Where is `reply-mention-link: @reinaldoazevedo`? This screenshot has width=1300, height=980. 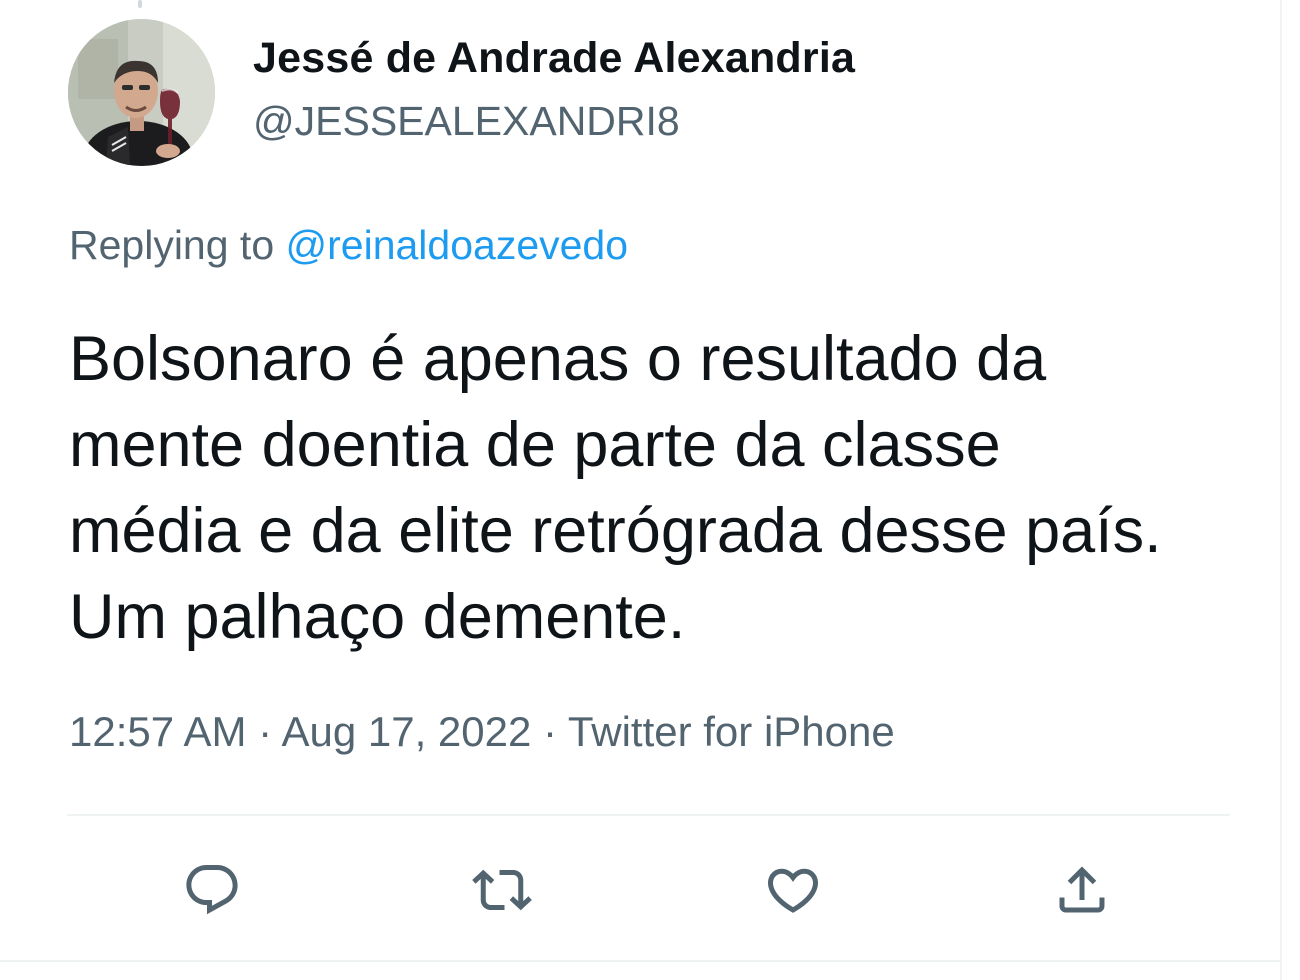 reply-mention-link: @reinaldoazevedo is located at coordinates (457, 245).